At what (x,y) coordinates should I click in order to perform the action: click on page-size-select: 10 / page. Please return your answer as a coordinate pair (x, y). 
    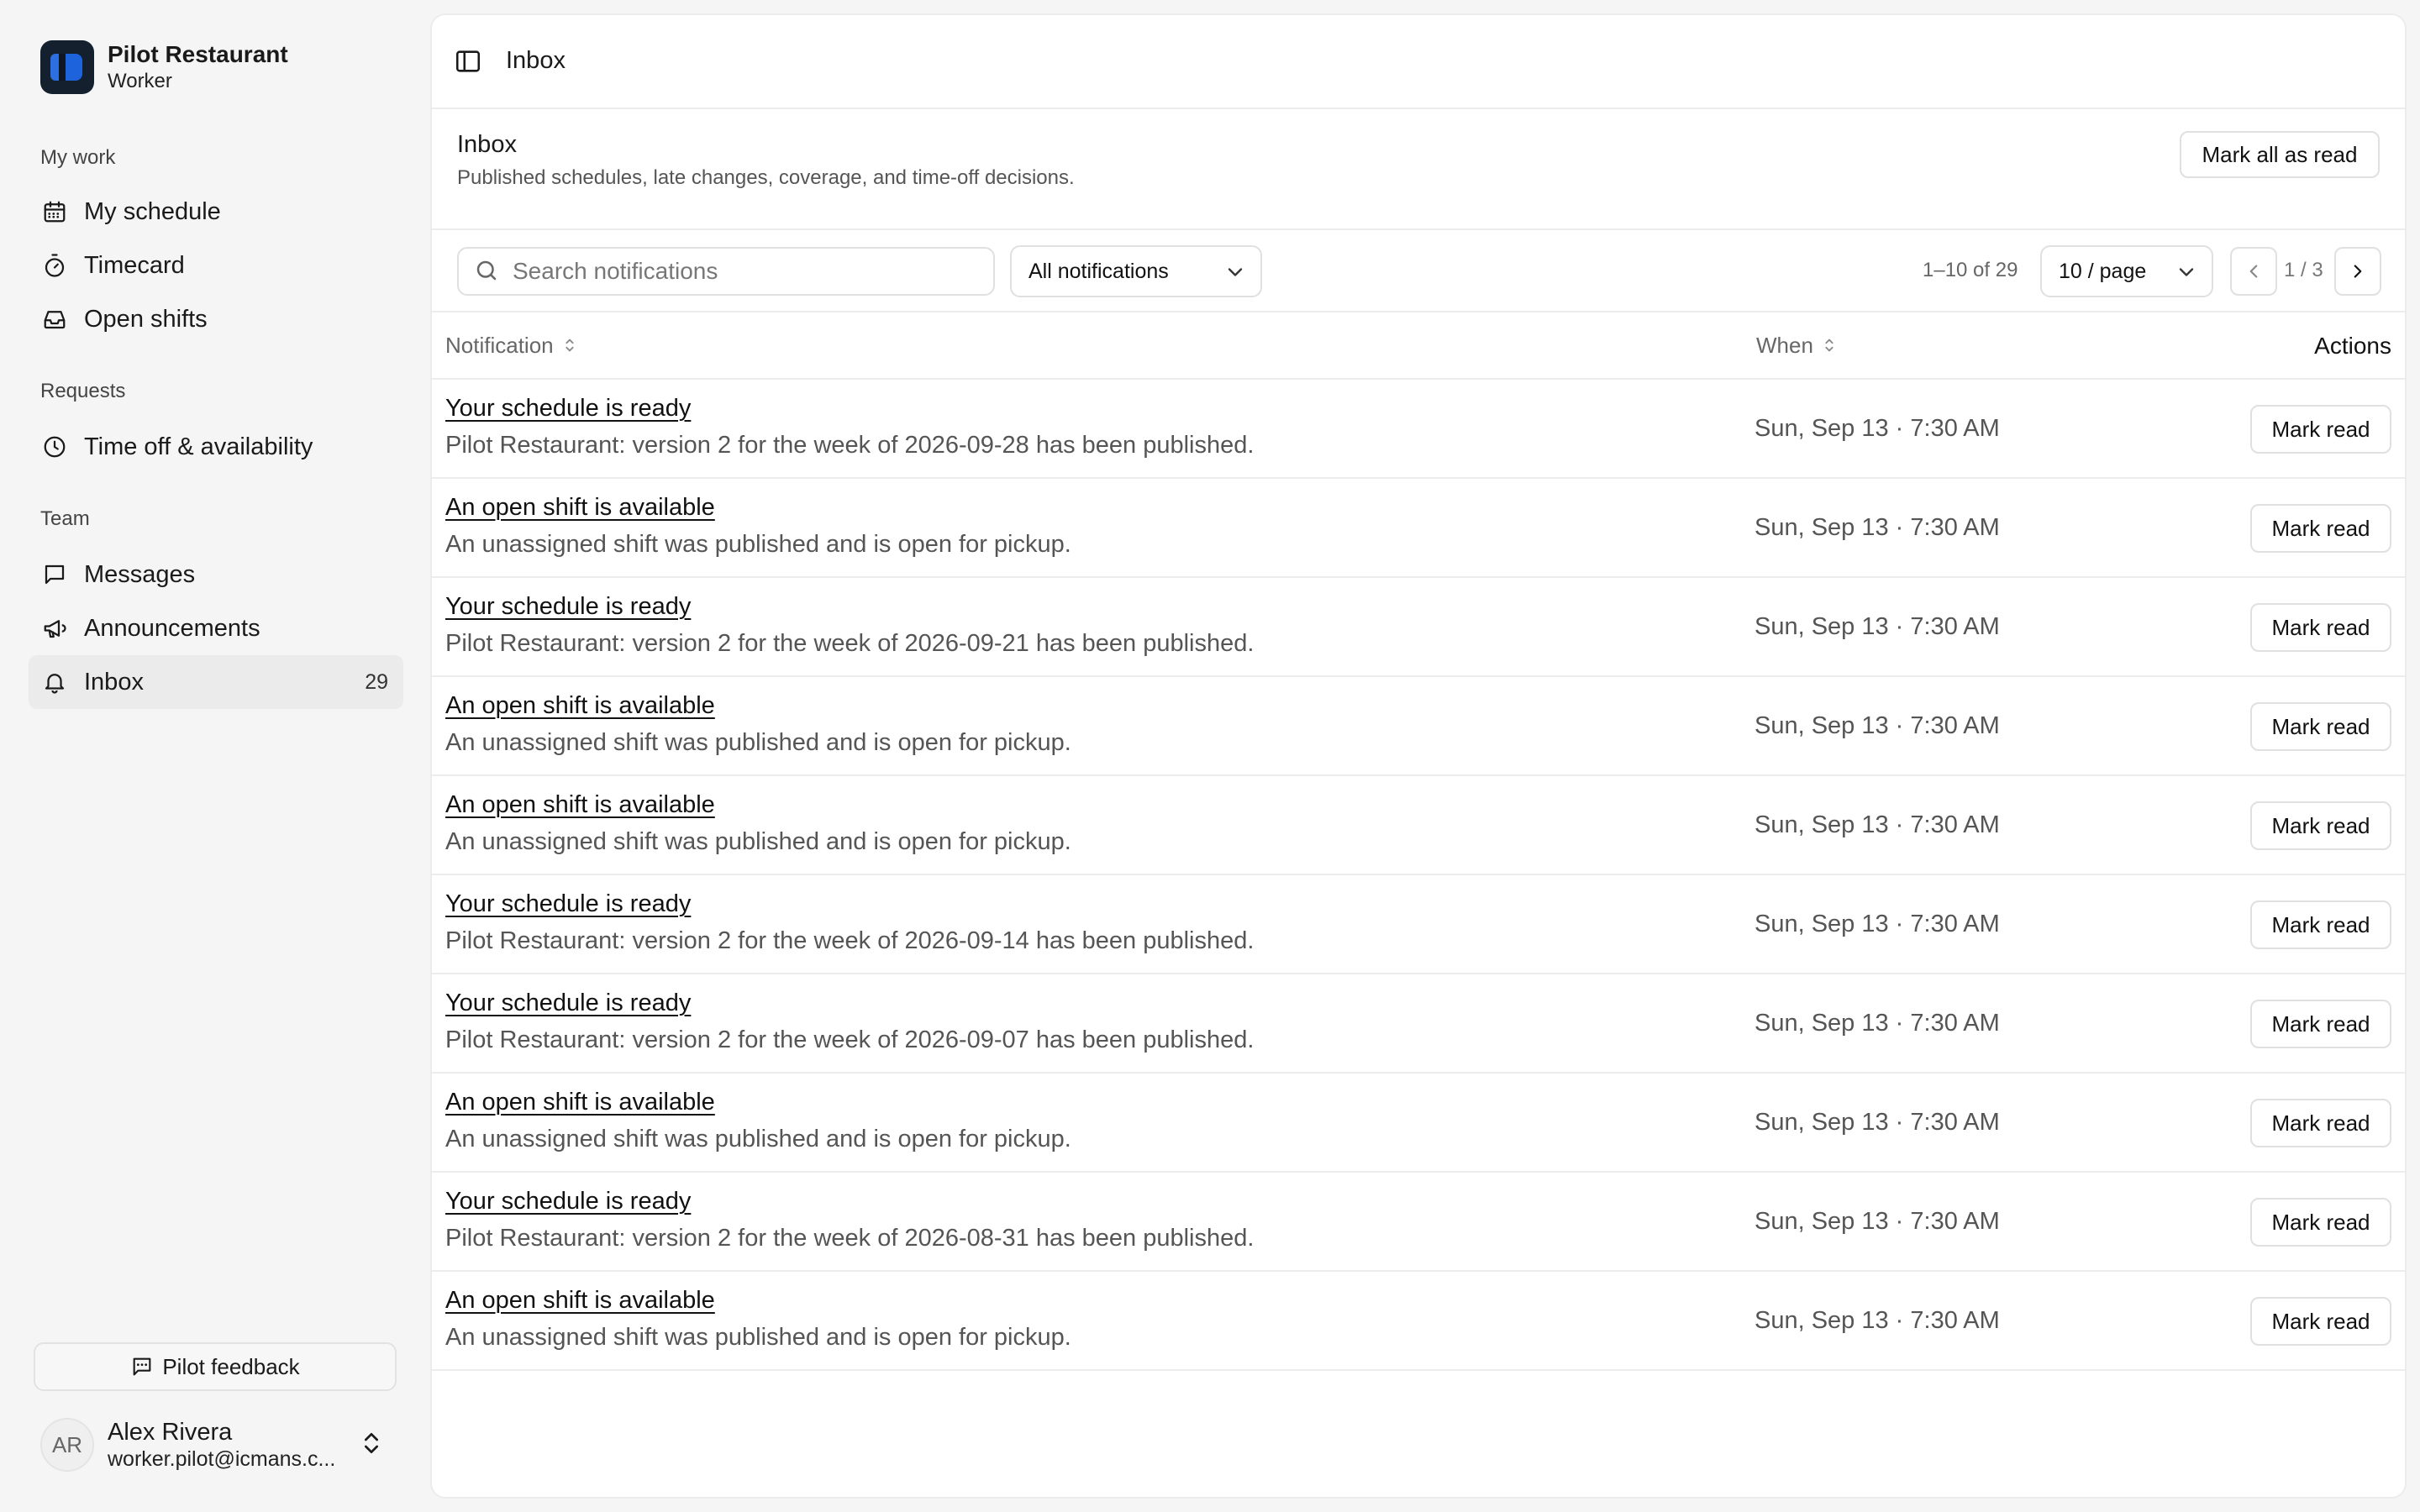
    Looking at the image, I should click on (2126, 271).